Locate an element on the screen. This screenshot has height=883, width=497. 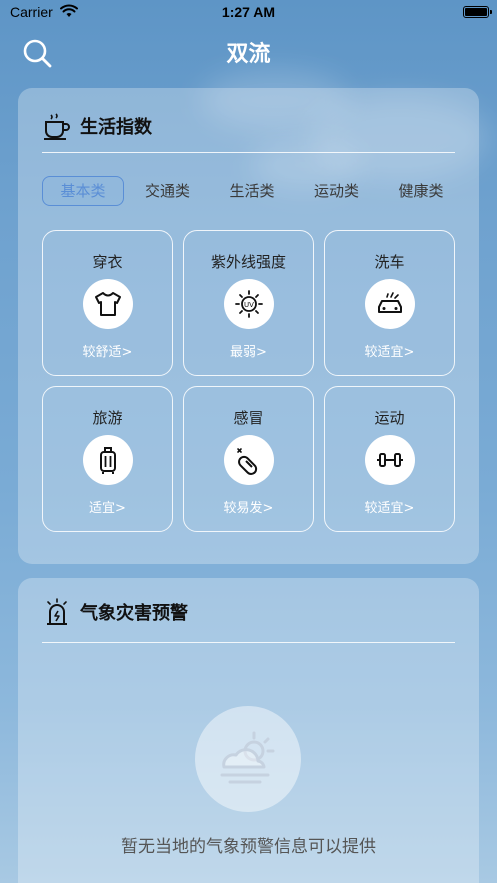
index-tile-carwash: 洗车 较适宜> is located at coordinates (389, 303).